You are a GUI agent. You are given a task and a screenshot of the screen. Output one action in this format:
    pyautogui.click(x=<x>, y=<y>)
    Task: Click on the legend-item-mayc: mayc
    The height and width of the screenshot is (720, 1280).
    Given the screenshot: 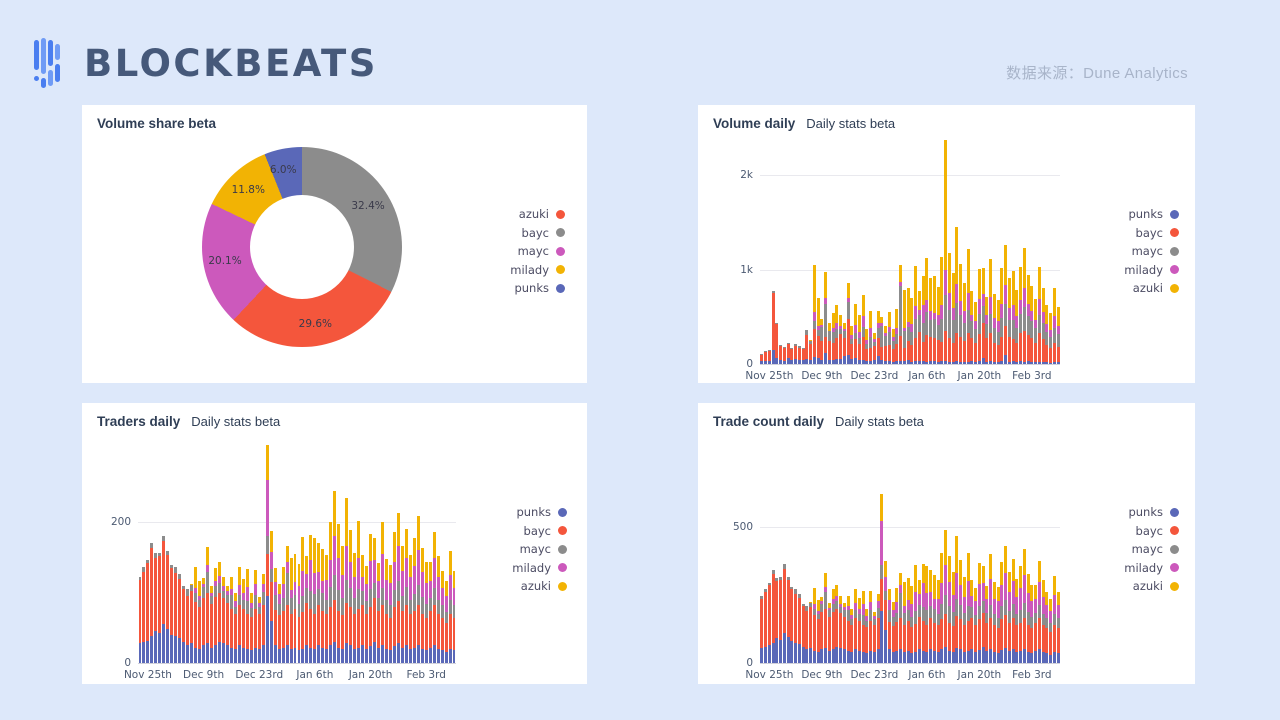 What is the action you would take?
    pyautogui.click(x=1151, y=251)
    